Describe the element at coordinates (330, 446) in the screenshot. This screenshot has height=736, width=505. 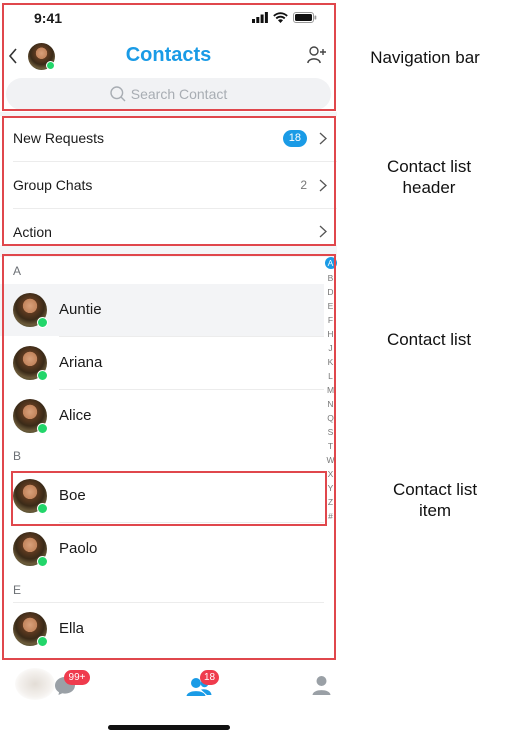
I see `index-letter: T` at that location.